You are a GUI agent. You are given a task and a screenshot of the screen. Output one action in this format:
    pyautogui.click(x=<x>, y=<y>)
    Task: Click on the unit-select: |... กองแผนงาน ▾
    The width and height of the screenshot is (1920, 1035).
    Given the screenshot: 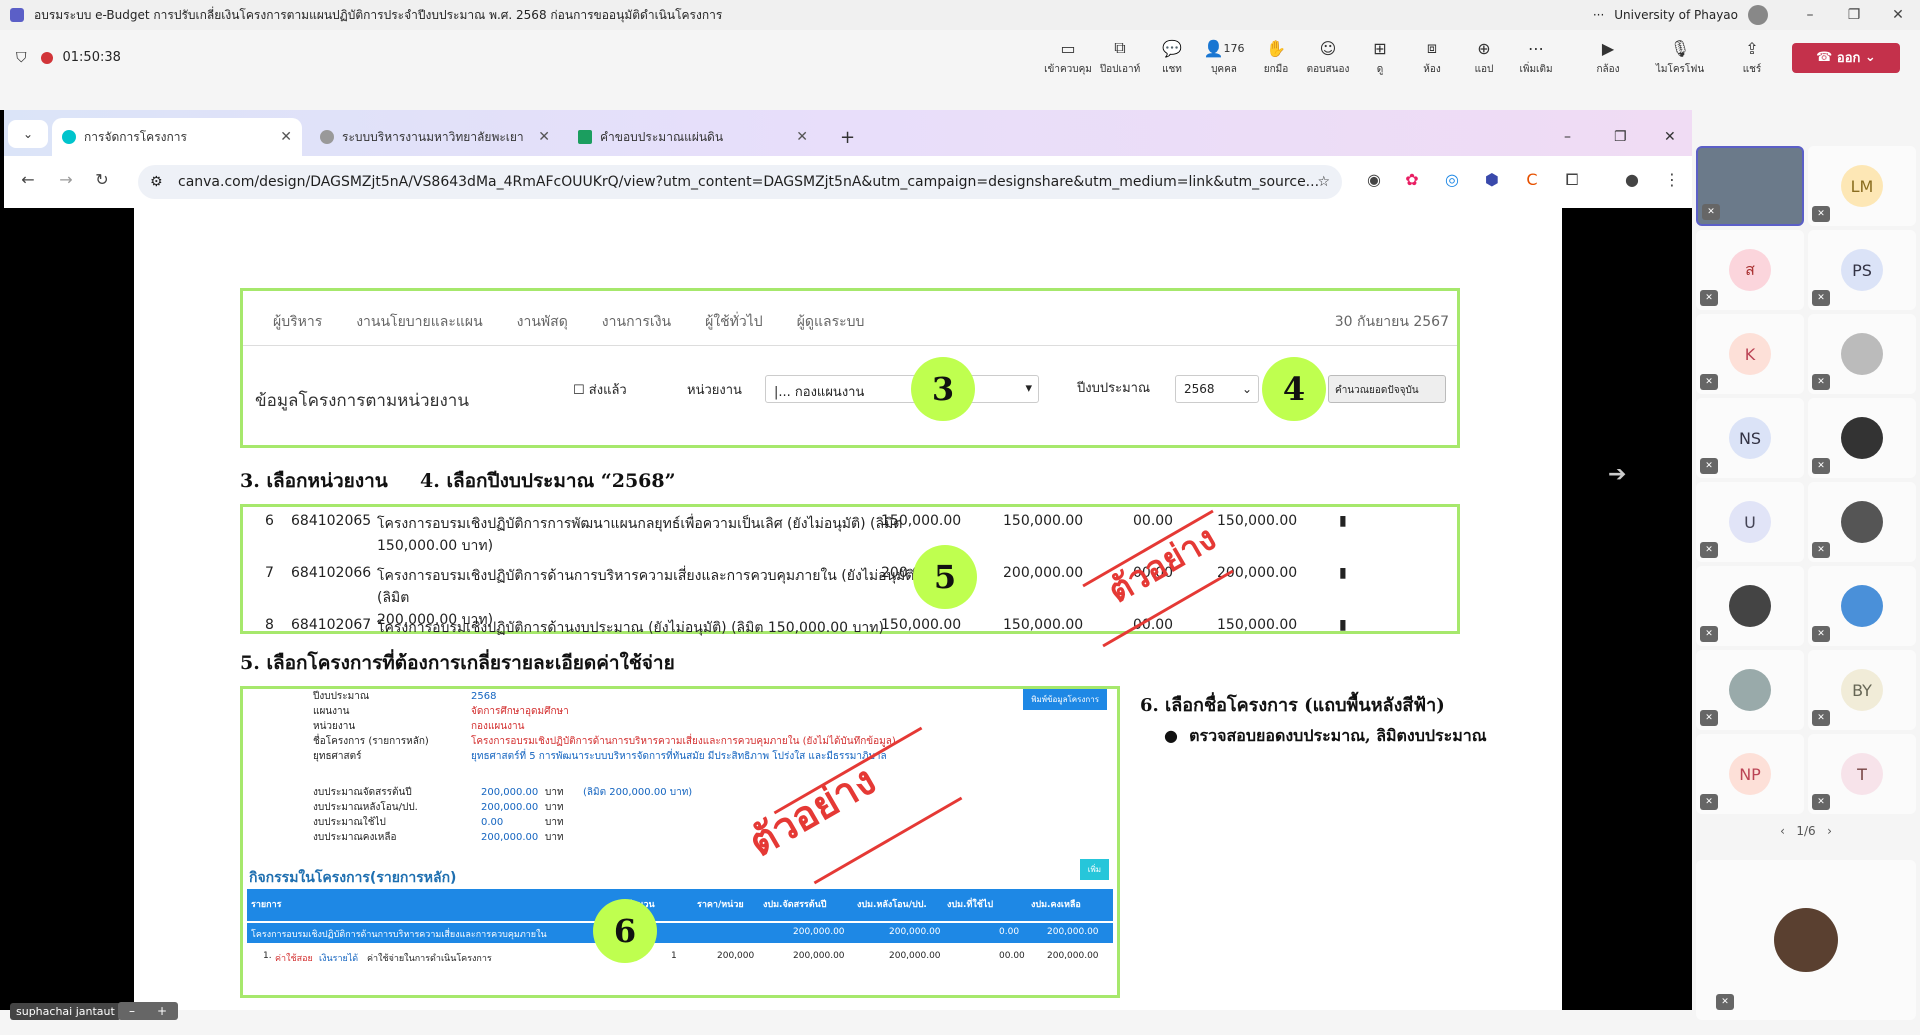 What is the action you would take?
    pyautogui.click(x=902, y=389)
    